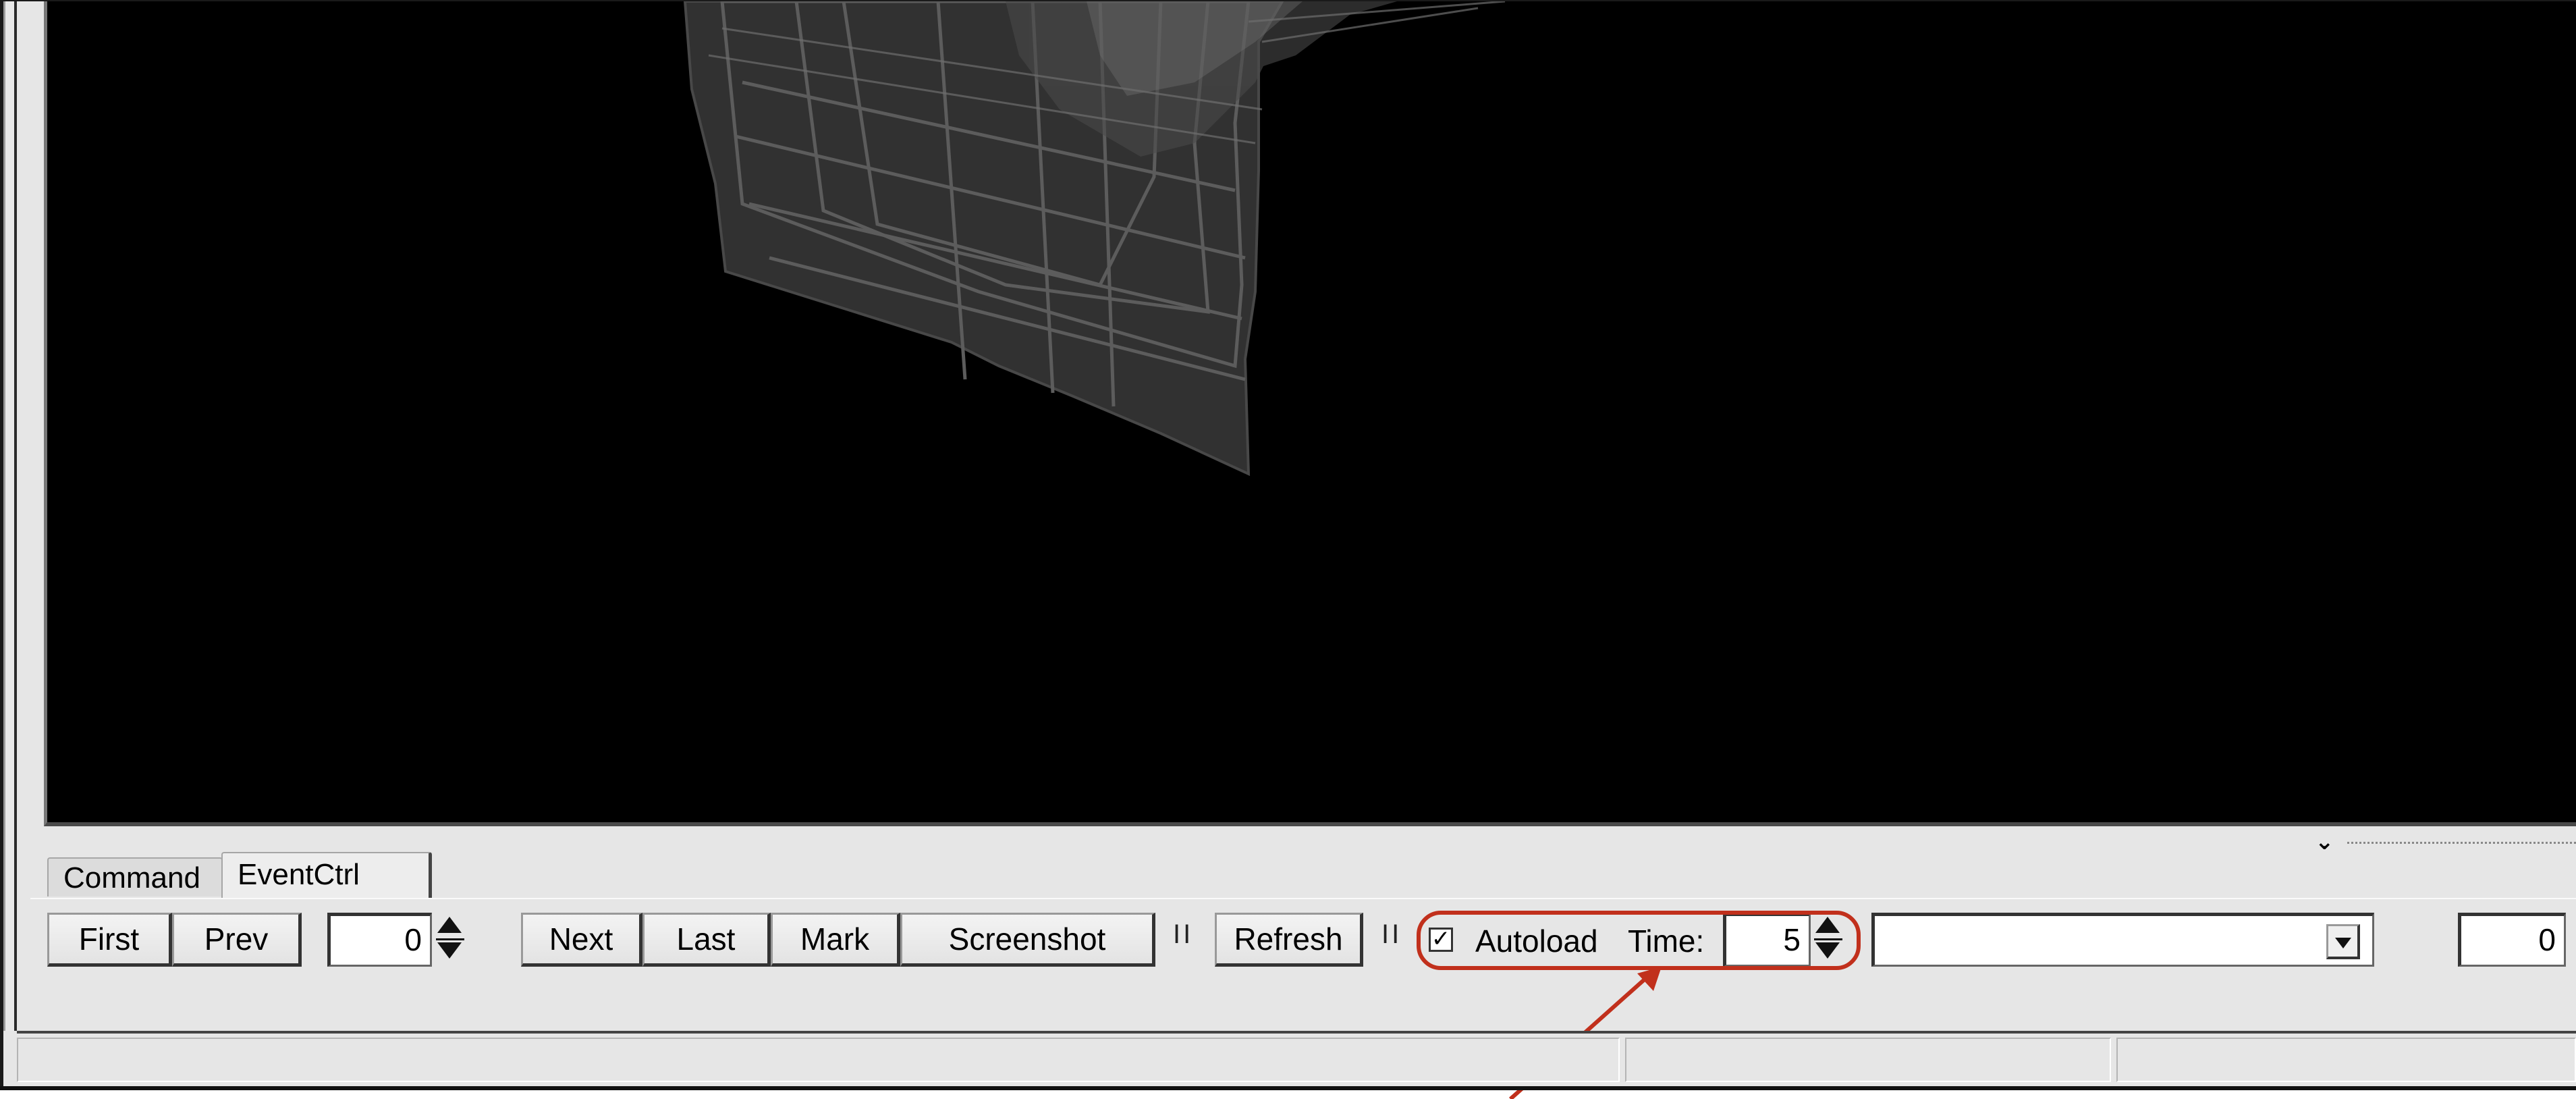 Image resolution: width=2576 pixels, height=1099 pixels. What do you see at coordinates (2122, 940) in the screenshot?
I see `event-selector-dropdown` at bounding box center [2122, 940].